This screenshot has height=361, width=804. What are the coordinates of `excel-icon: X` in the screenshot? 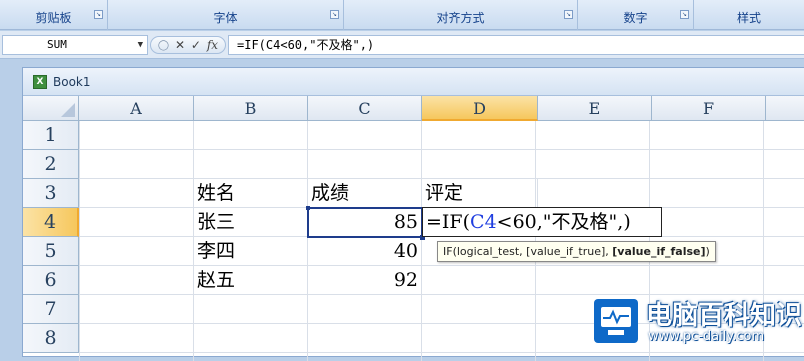 It's located at (40, 82).